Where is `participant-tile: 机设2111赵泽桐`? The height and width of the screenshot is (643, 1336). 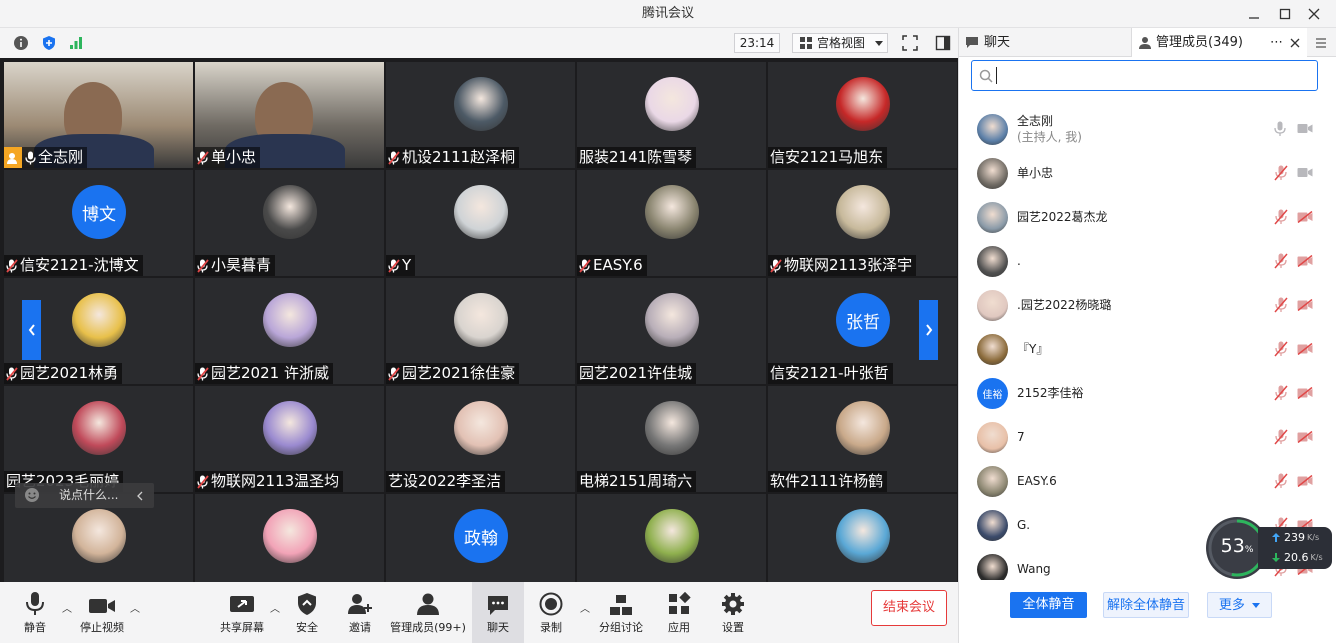 participant-tile: 机设2111赵泽桐 is located at coordinates (480, 115).